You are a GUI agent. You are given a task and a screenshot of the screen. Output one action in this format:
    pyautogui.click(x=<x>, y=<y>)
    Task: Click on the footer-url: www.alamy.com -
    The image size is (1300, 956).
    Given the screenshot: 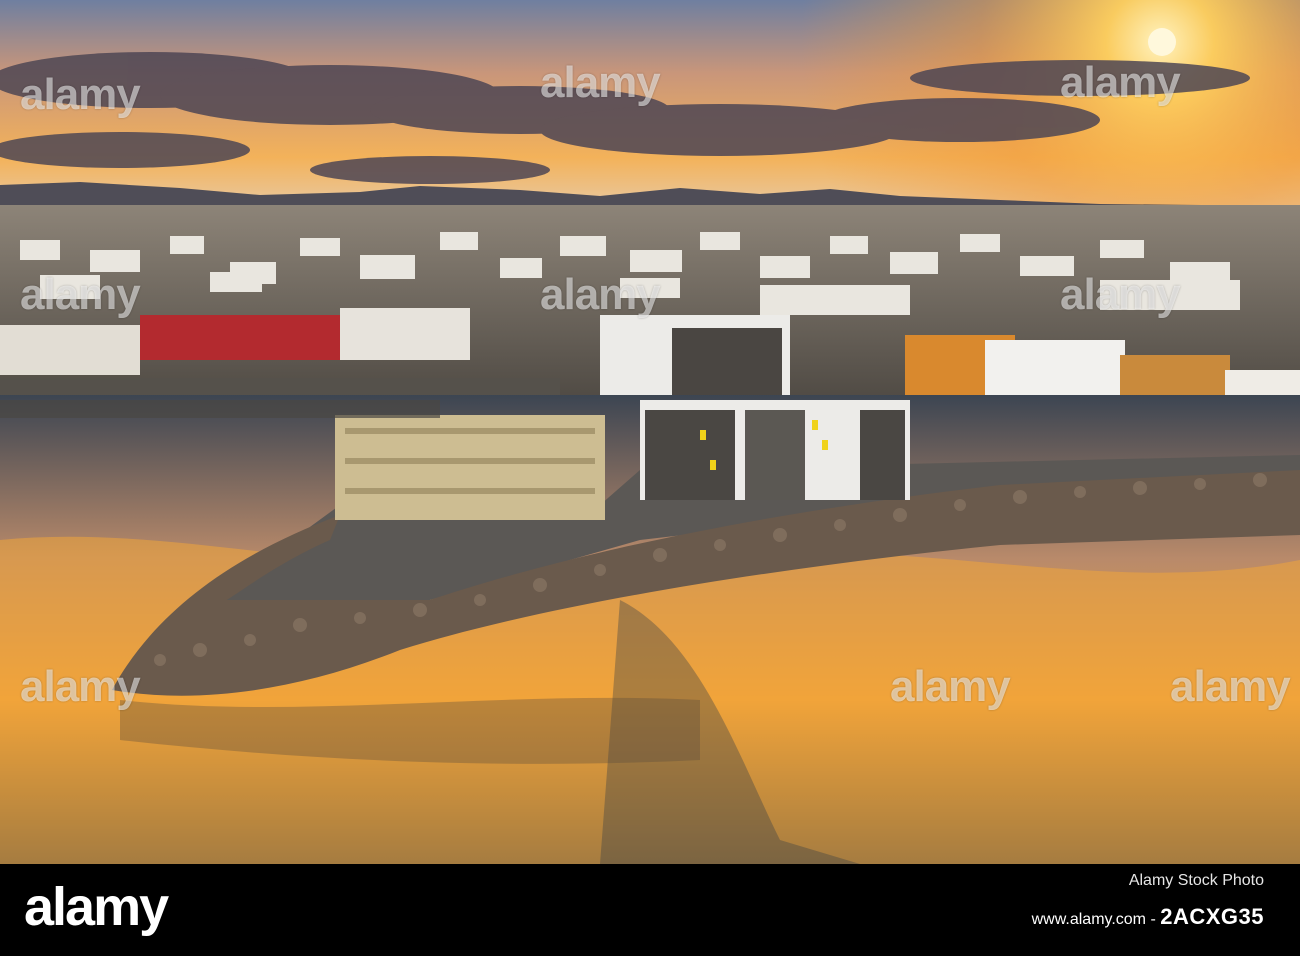 What is the action you would take?
    pyautogui.click(x=1096, y=919)
    